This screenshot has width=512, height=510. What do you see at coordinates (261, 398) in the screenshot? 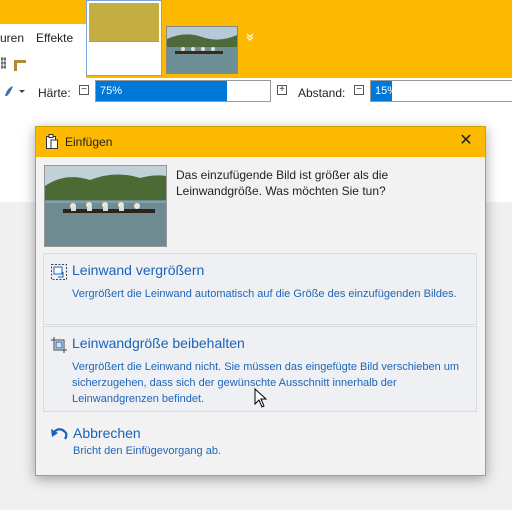
I see `mouse-cursor-icon` at bounding box center [261, 398].